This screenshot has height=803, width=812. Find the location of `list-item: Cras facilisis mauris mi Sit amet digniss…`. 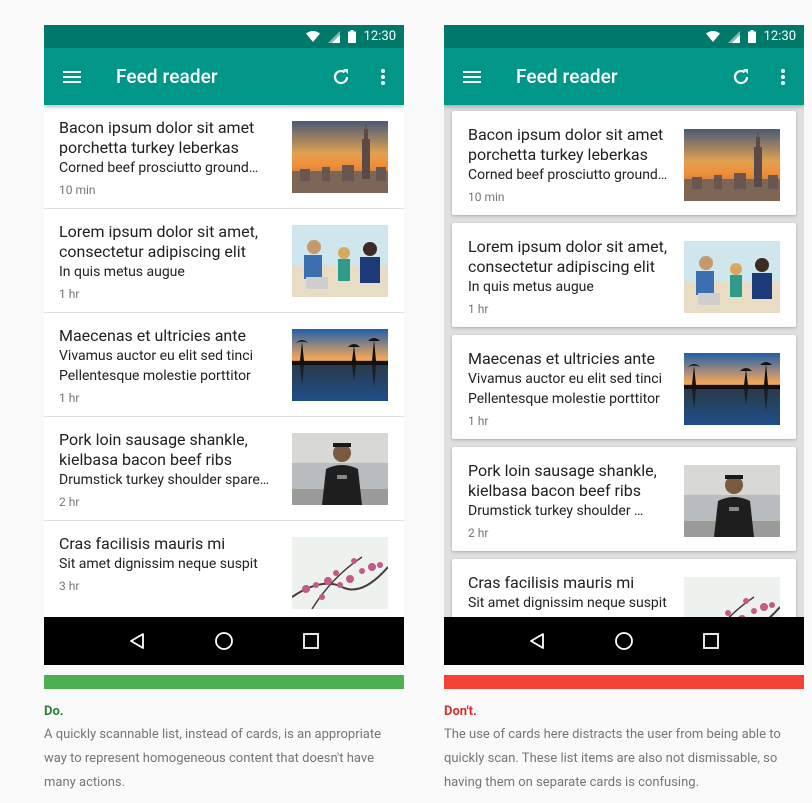

list-item: Cras facilisis mauris mi Sit amet digniss… is located at coordinates (224, 569).